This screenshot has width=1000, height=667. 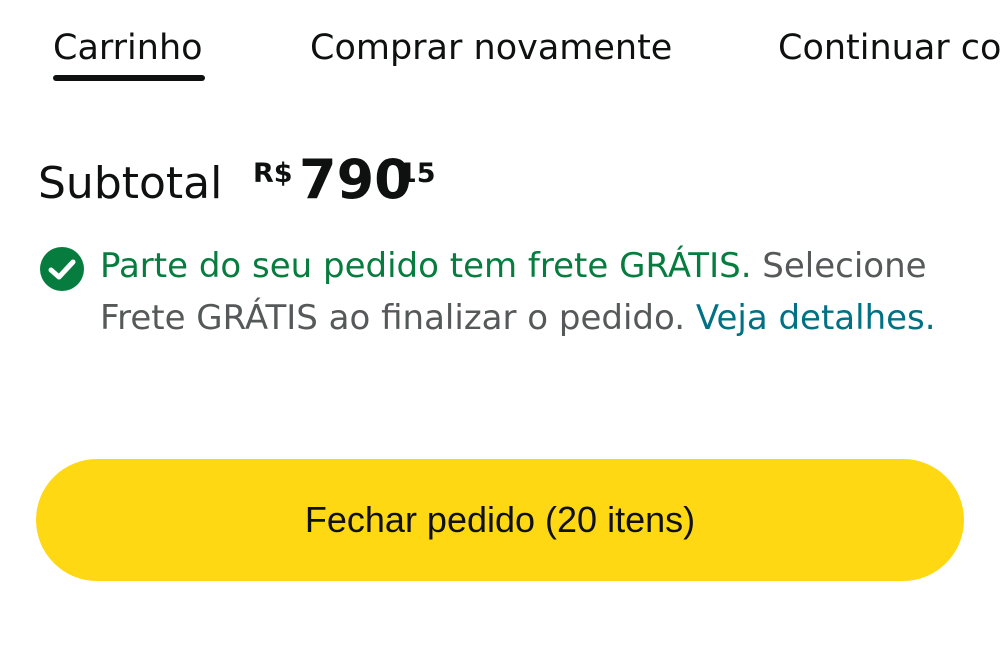 What do you see at coordinates (128, 48) in the screenshot?
I see `tab-cart: Carrinho` at bounding box center [128, 48].